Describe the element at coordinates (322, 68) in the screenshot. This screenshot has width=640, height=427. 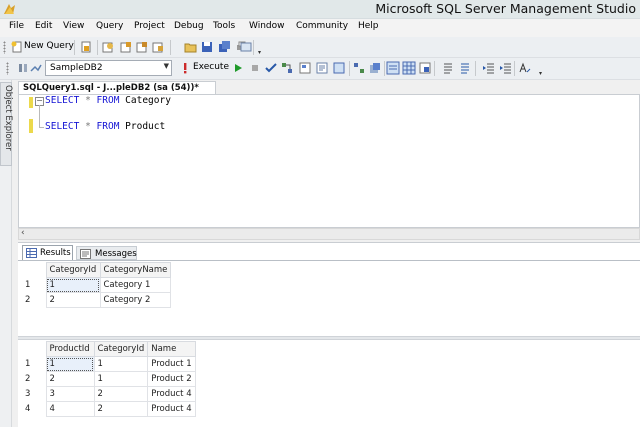
I see `intellisense-icon` at that location.